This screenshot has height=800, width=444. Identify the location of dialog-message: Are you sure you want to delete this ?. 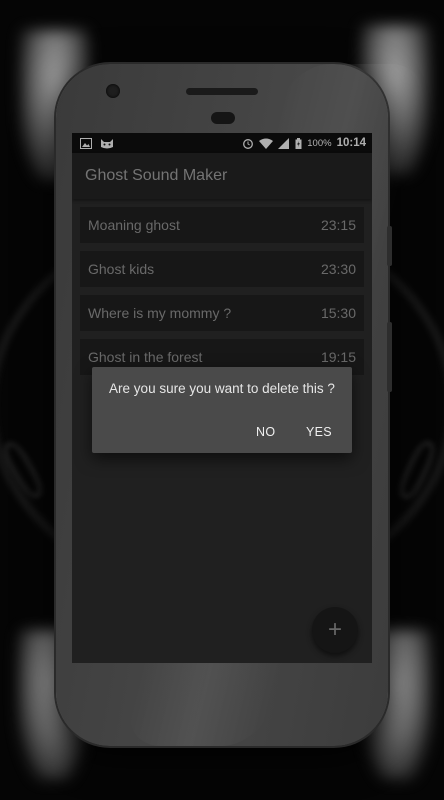
(222, 388).